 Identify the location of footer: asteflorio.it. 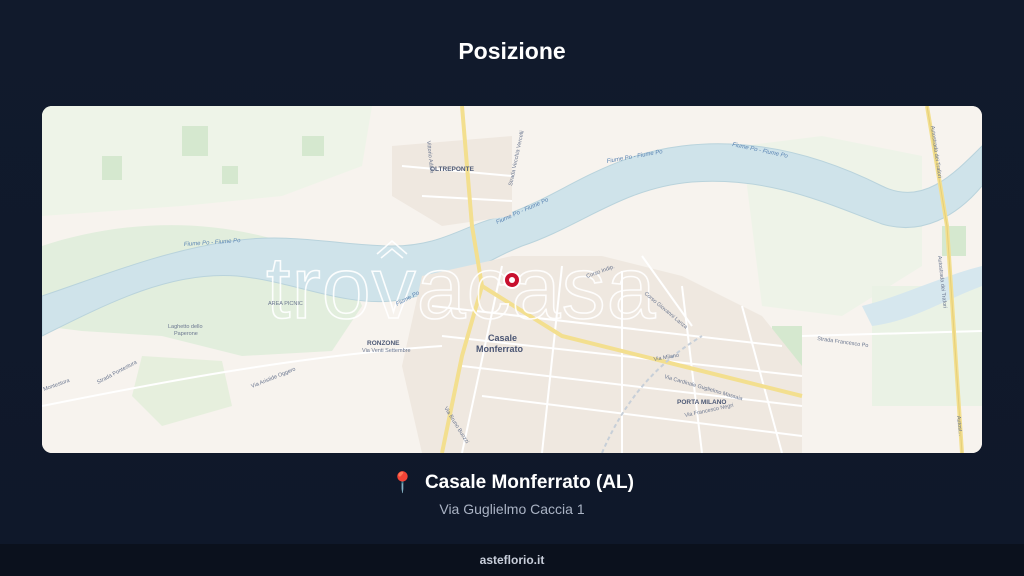
(512, 560).